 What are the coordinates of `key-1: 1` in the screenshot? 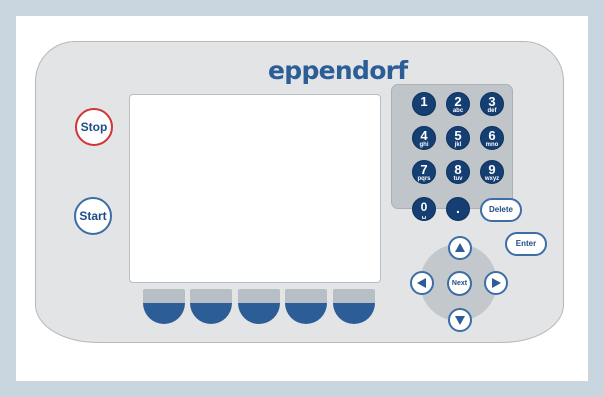 It's located at (424, 104).